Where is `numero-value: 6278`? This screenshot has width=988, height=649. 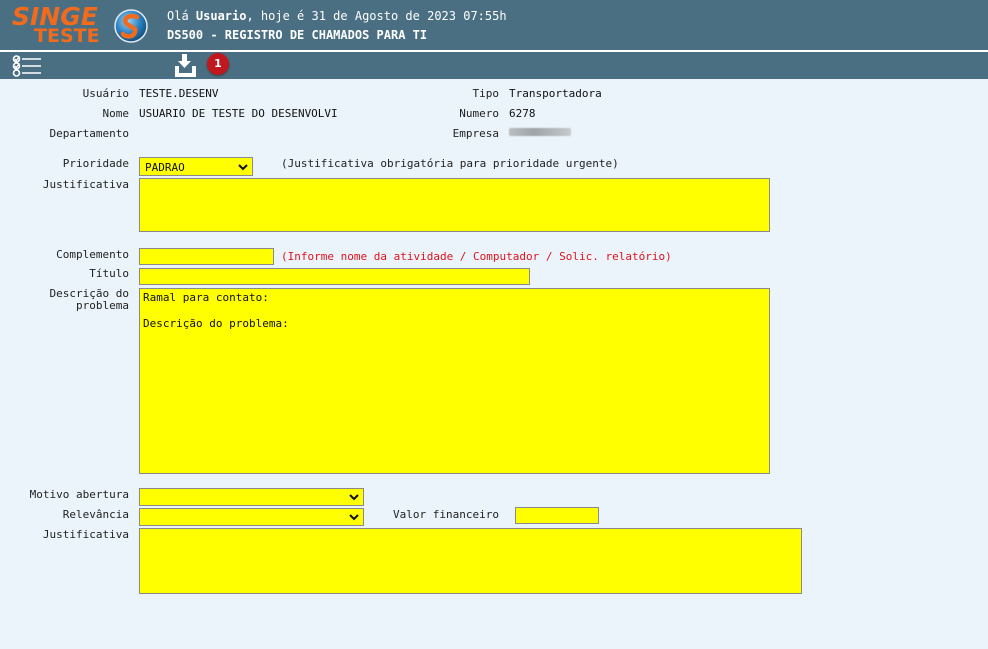 numero-value: 6278 is located at coordinates (522, 113).